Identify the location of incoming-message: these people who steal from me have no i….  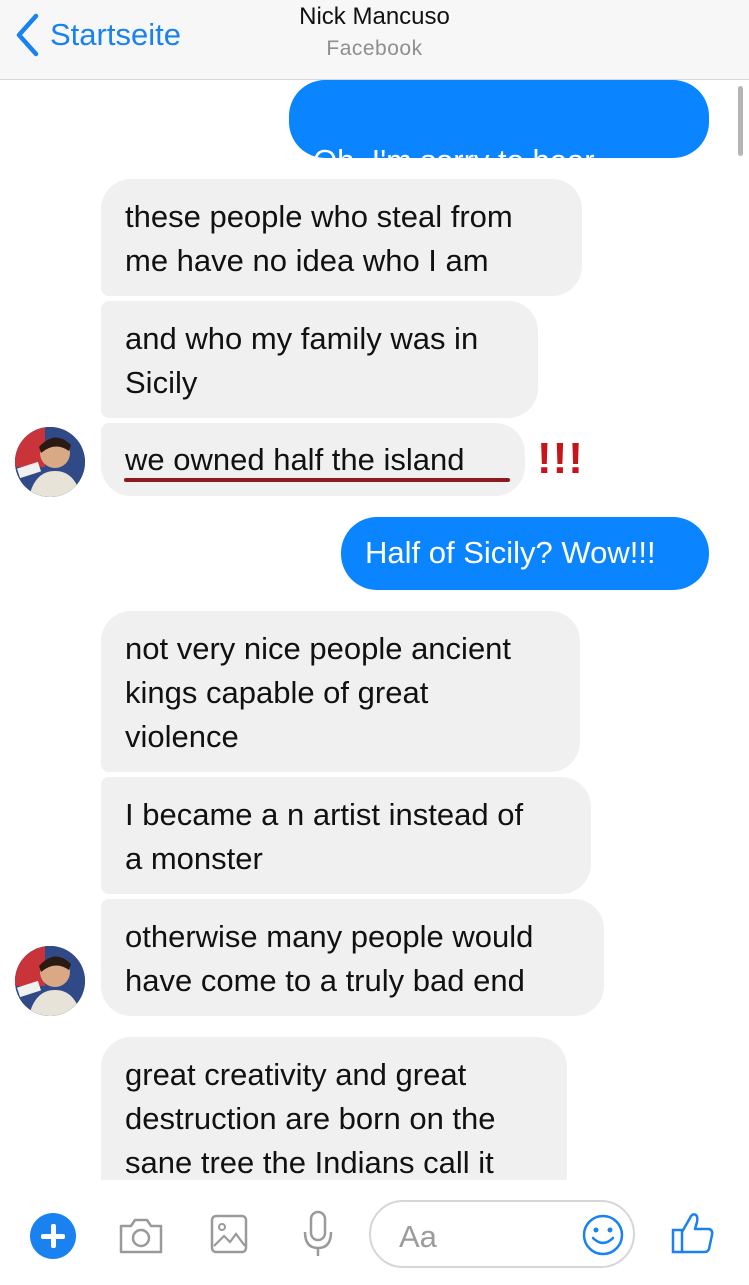
(341, 237).